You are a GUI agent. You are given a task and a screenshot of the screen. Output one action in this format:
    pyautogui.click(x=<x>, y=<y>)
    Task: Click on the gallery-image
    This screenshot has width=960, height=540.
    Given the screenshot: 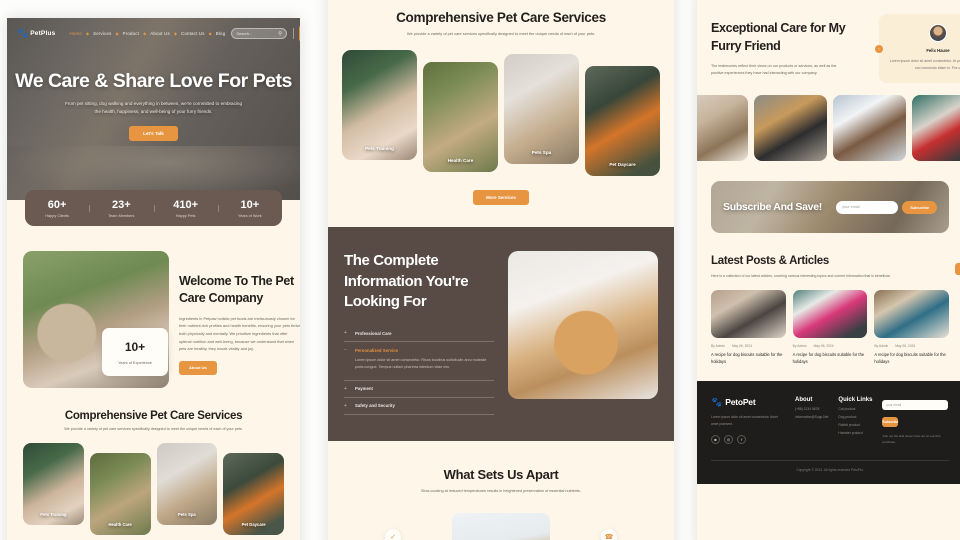 What is the action you would take?
    pyautogui.click(x=722, y=128)
    